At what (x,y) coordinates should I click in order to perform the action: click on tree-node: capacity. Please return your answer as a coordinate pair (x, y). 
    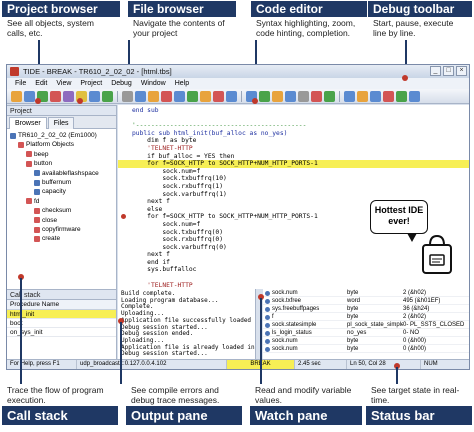
    Looking at the image, I should click on (61, 191).